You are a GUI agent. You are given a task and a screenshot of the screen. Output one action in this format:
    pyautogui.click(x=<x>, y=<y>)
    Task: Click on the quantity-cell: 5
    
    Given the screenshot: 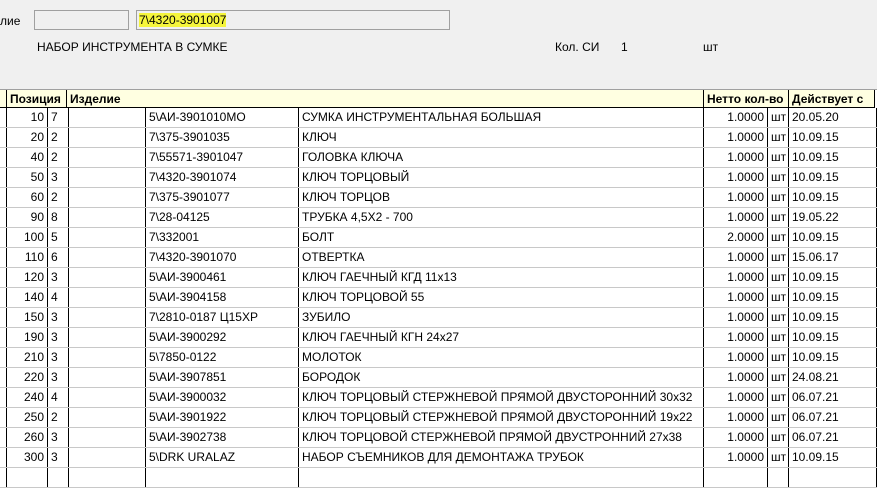 What is the action you would take?
    pyautogui.click(x=58, y=237)
    